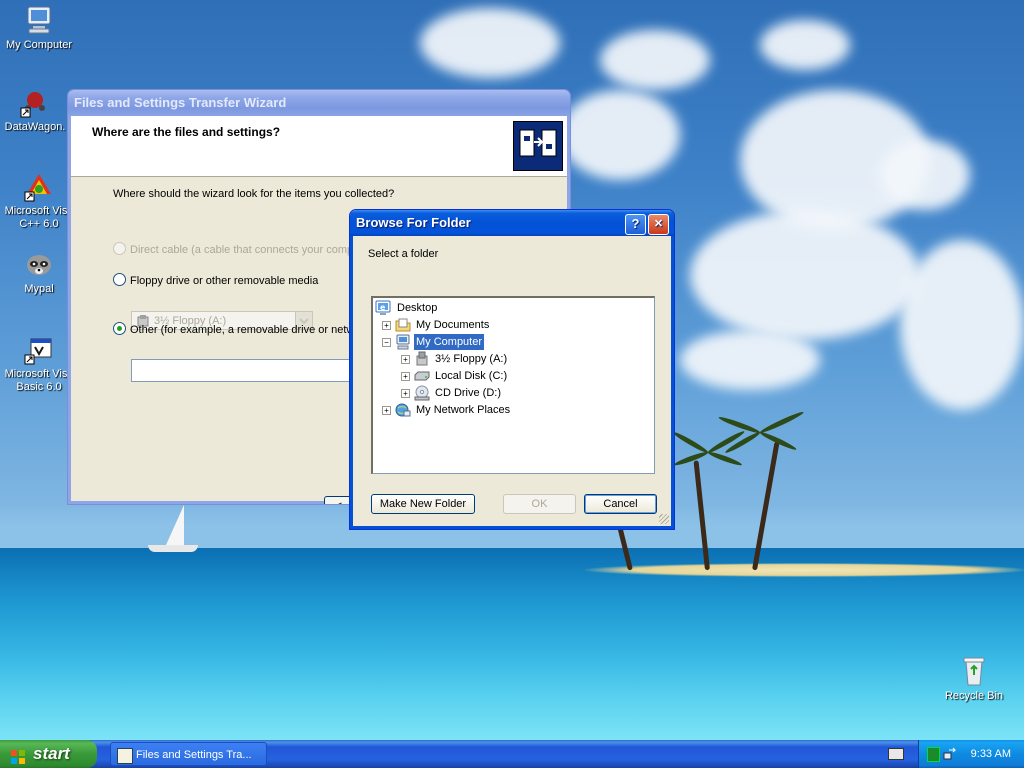  What do you see at coordinates (403, 410) in the screenshot?
I see `network-icon` at bounding box center [403, 410].